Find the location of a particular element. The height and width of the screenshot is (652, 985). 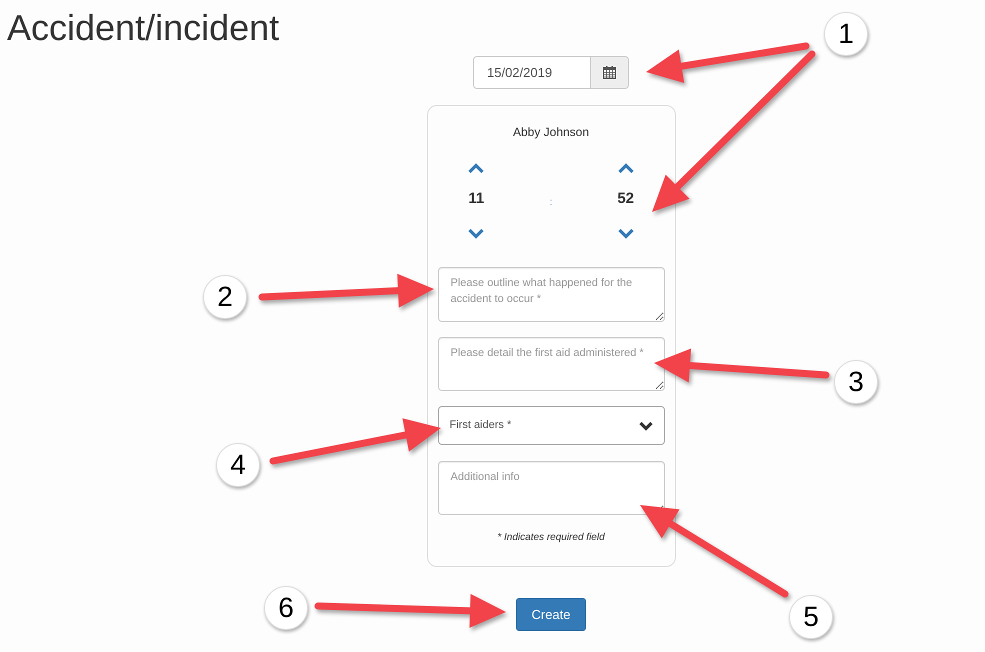

create-button: Create is located at coordinates (551, 614).